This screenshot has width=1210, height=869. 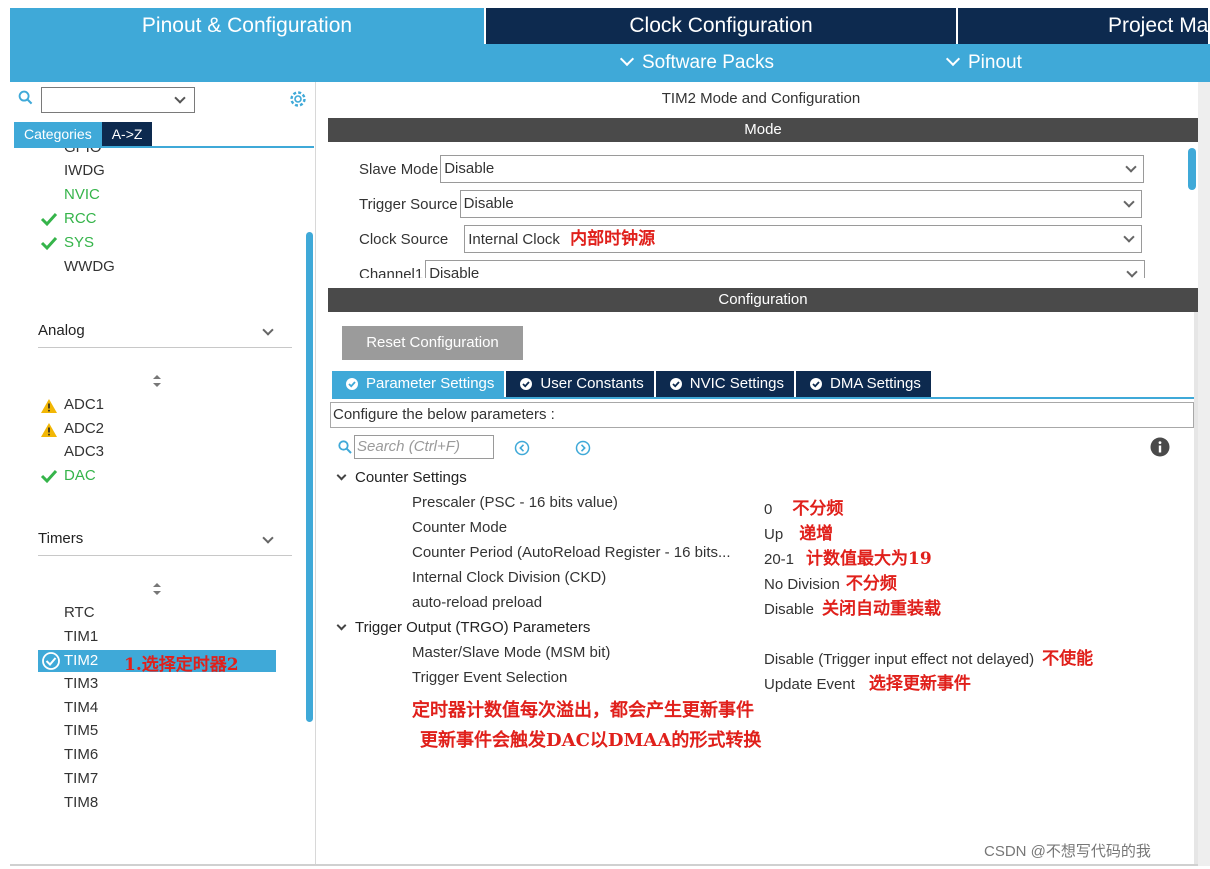 I want to click on category-item-tim2: TIM2 1.选择定时器2, so click(x=157, y=662).